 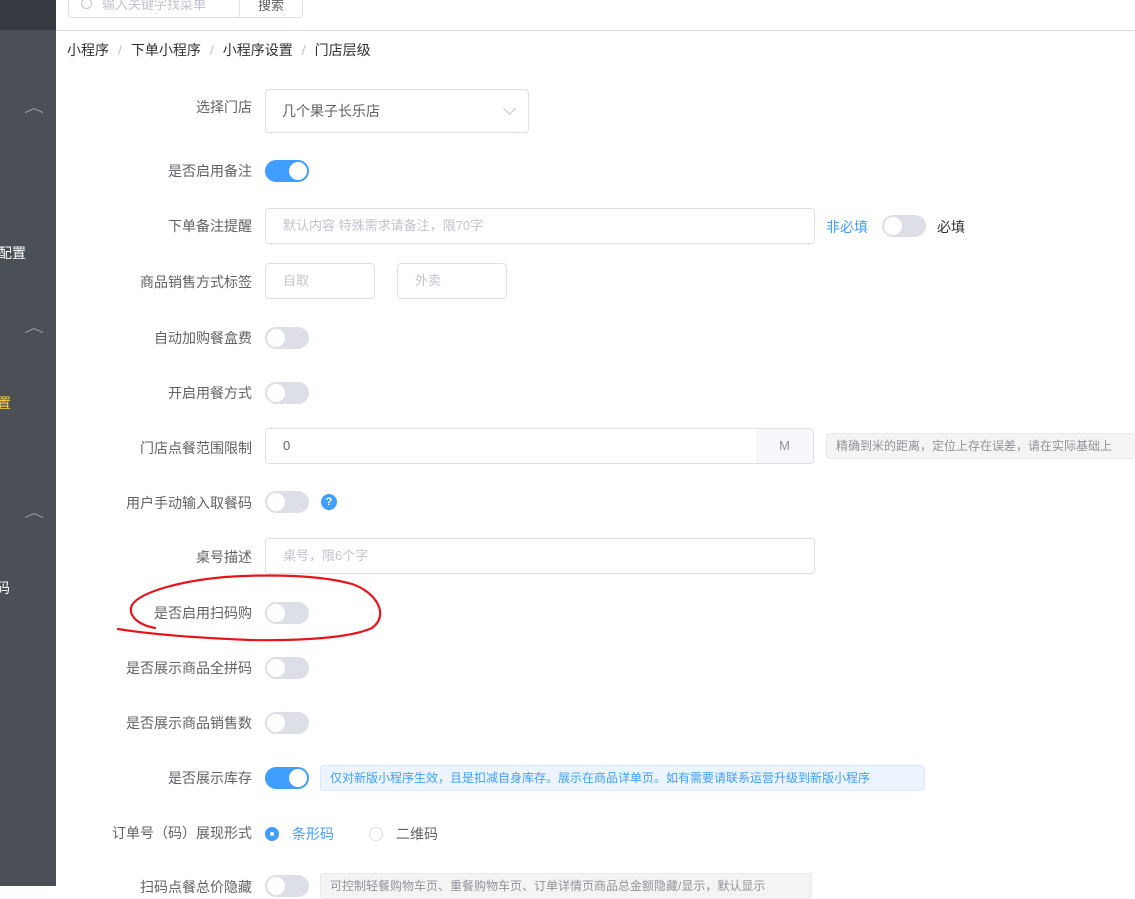 I want to click on remark-hint-input: 默认内容 特殊需求请备注，限70字, so click(x=540, y=226).